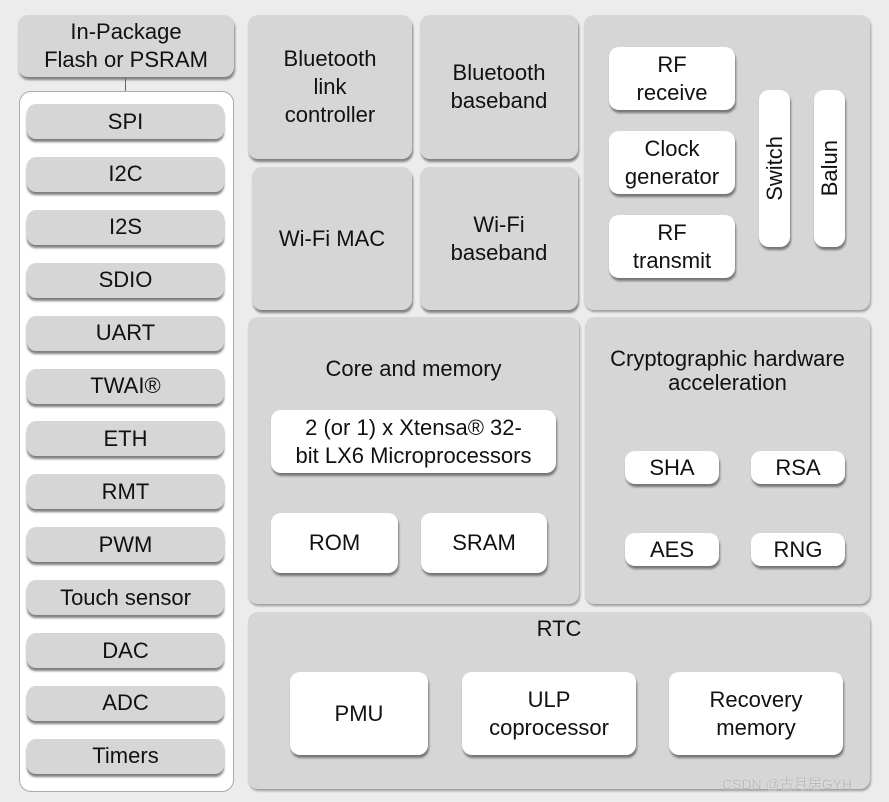 The image size is (889, 802). I want to click on peripheral-label: ETH, so click(125, 438).